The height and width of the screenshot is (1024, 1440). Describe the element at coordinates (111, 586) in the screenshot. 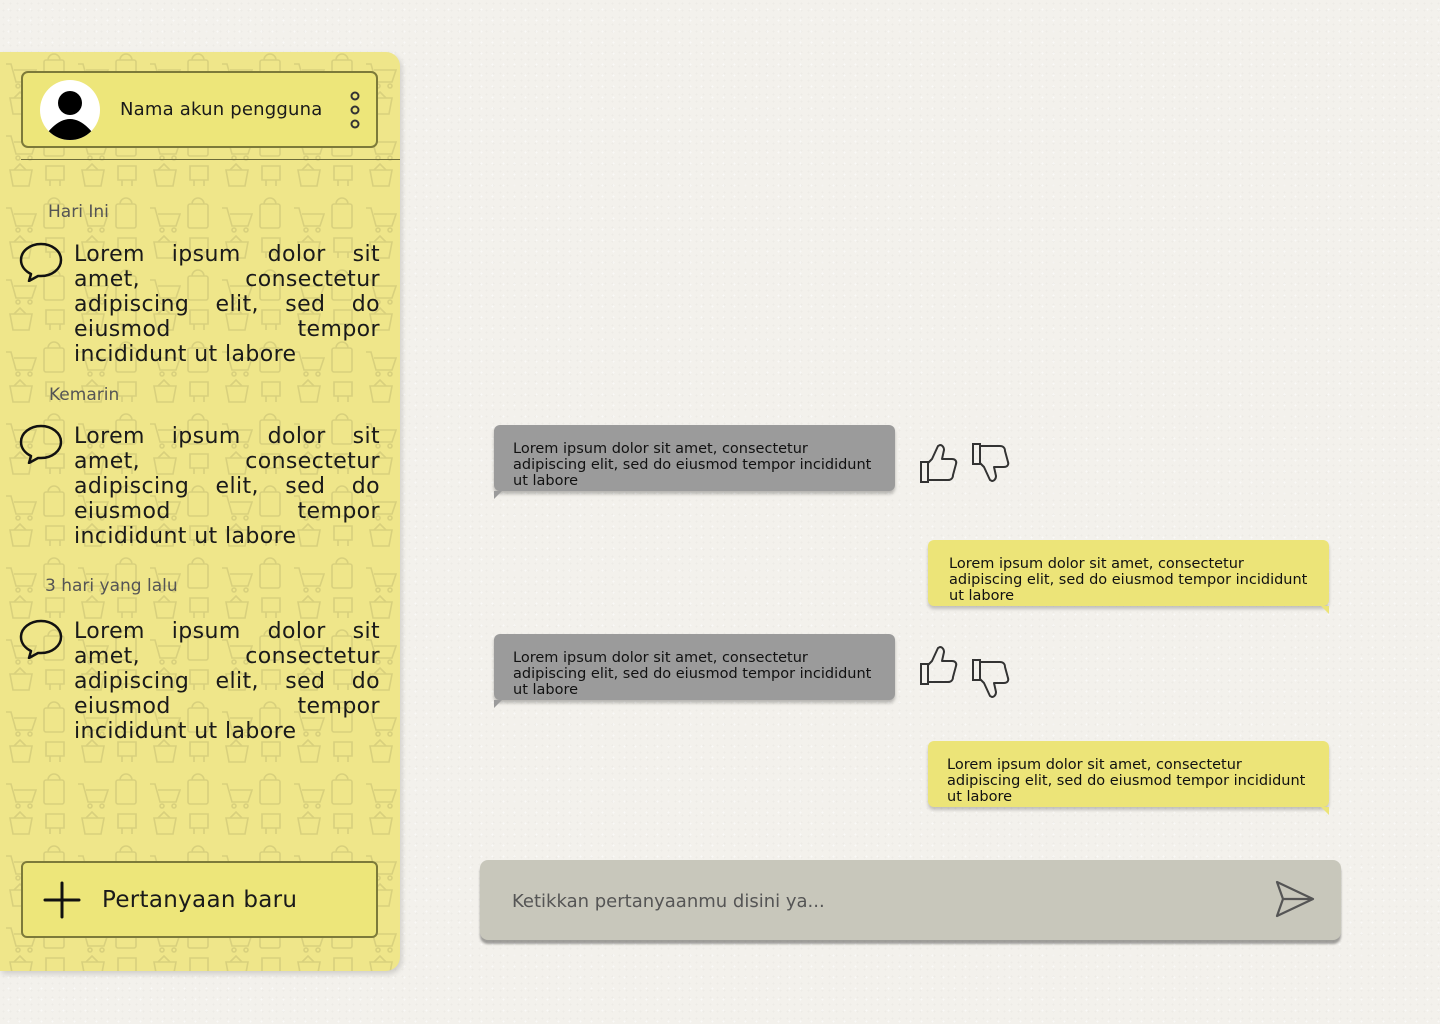

I see `history-group-label-3-days: 3 hari yang lalu` at that location.